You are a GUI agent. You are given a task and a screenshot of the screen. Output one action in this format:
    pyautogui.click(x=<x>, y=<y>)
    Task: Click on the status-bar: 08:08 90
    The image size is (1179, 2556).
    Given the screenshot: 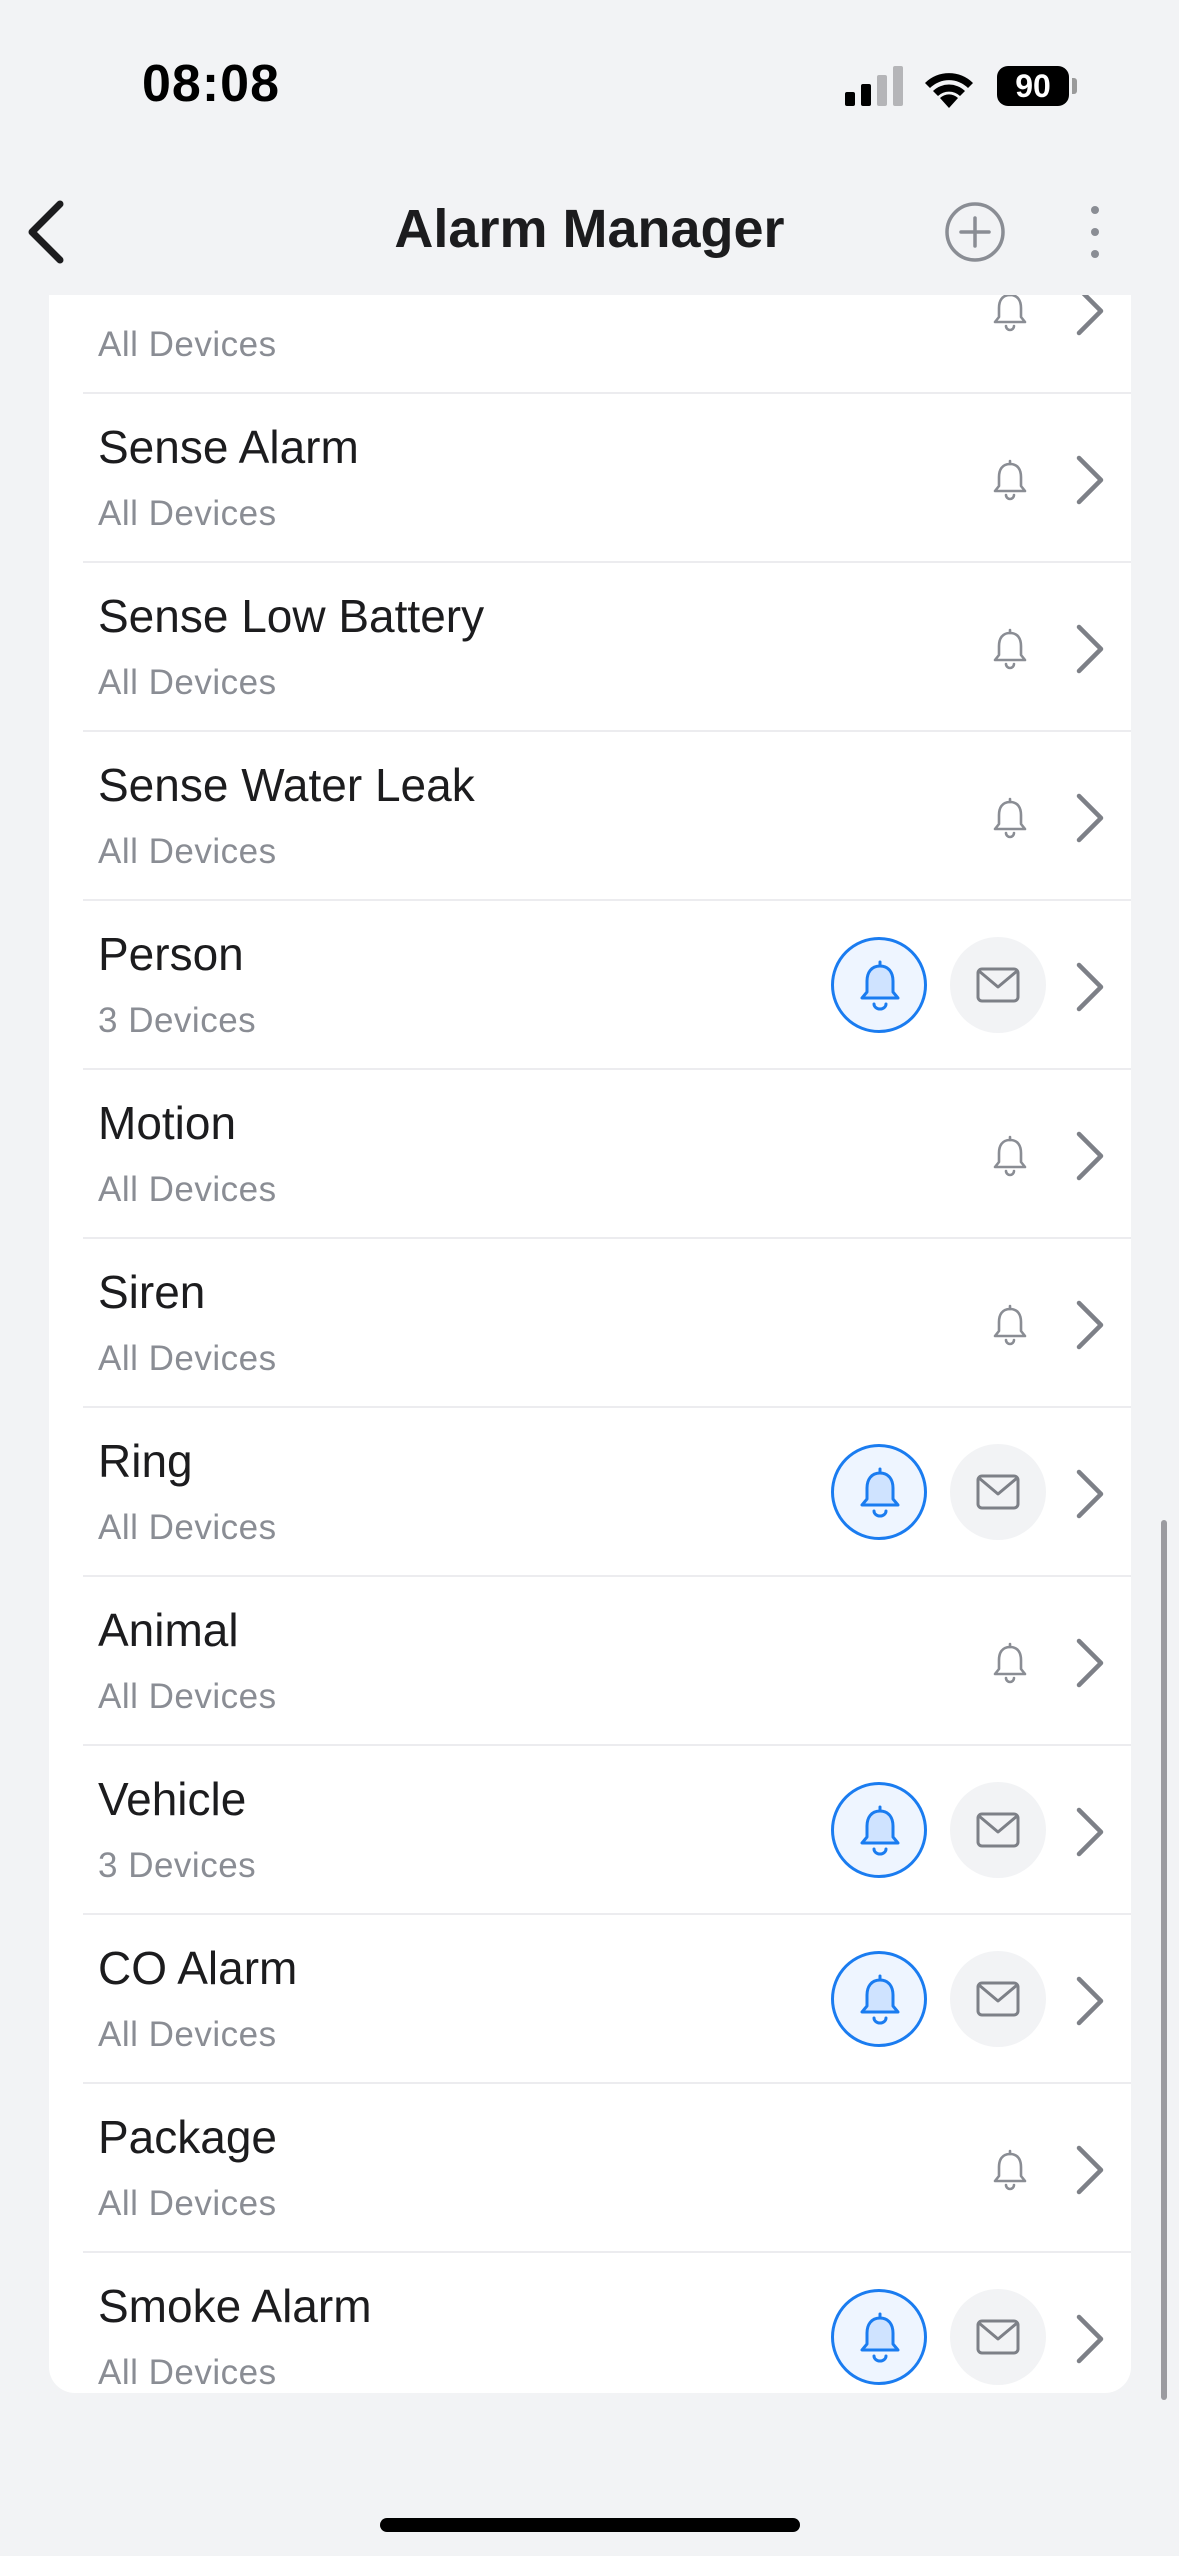 What is the action you would take?
    pyautogui.click(x=589, y=85)
    